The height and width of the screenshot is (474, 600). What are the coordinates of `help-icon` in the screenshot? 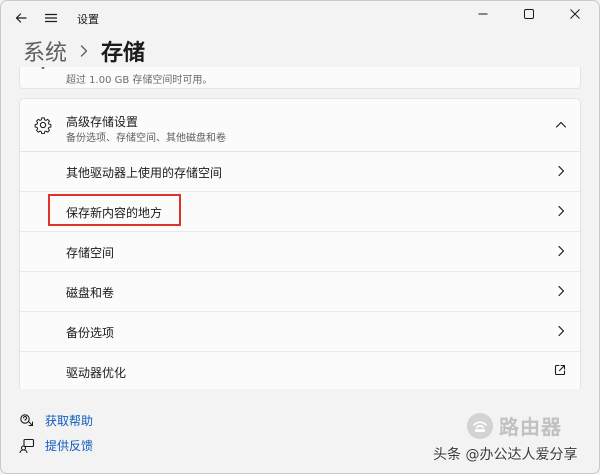 It's located at (27, 421).